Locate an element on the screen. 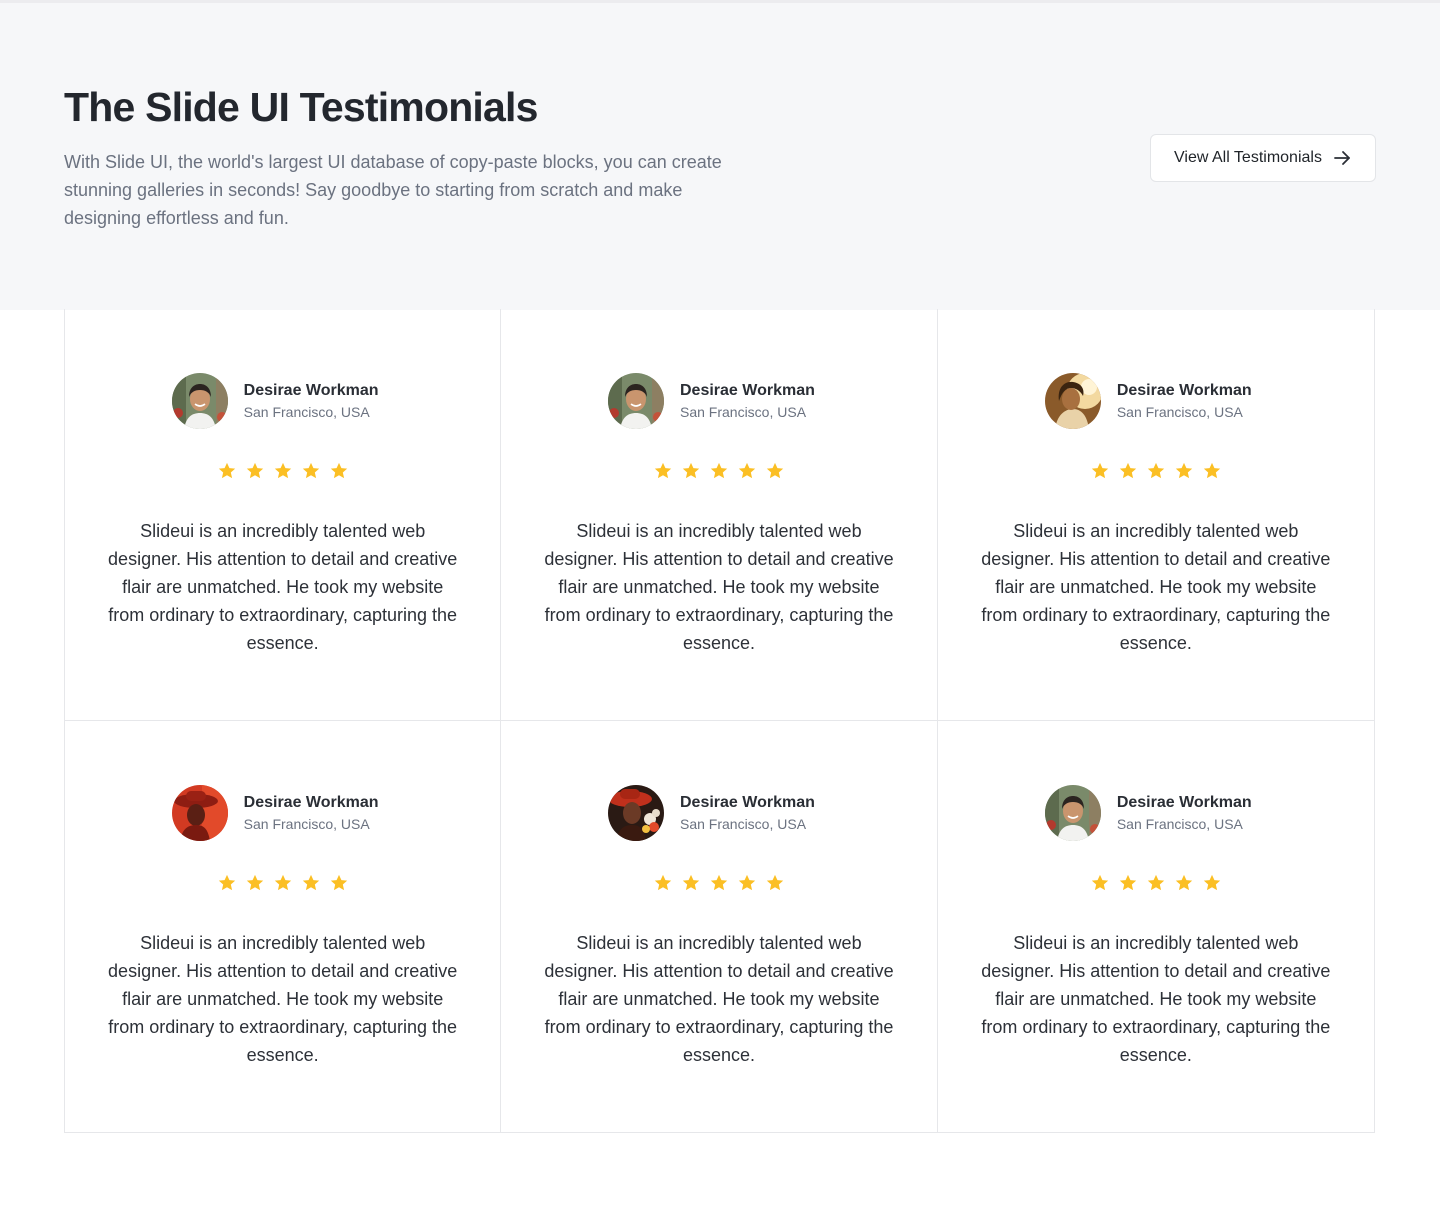 The width and height of the screenshot is (1440, 1213). view-all-testimonials-label: View All Testimonials is located at coordinates (1248, 157).